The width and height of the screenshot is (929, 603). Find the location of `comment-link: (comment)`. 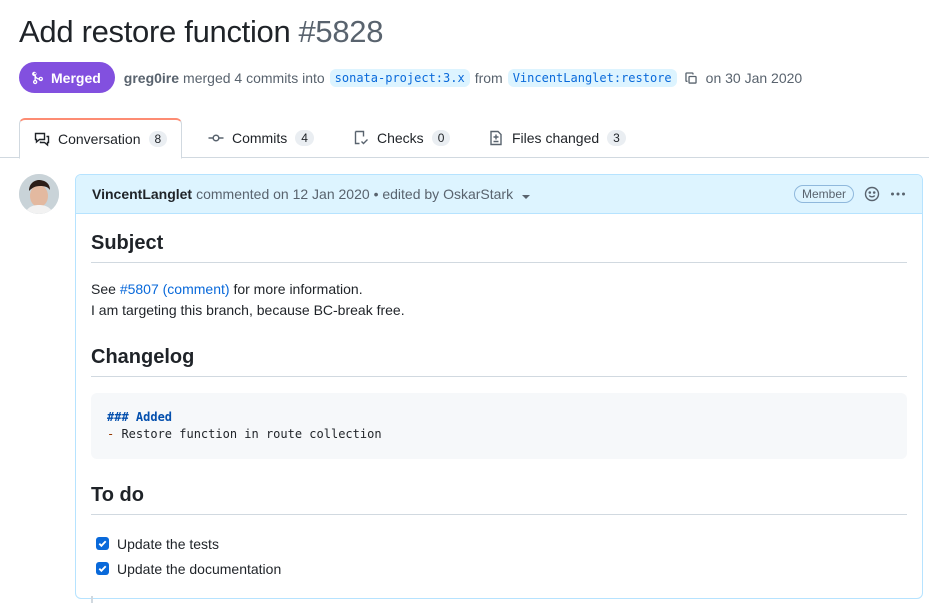

comment-link: (comment) is located at coordinates (196, 289).